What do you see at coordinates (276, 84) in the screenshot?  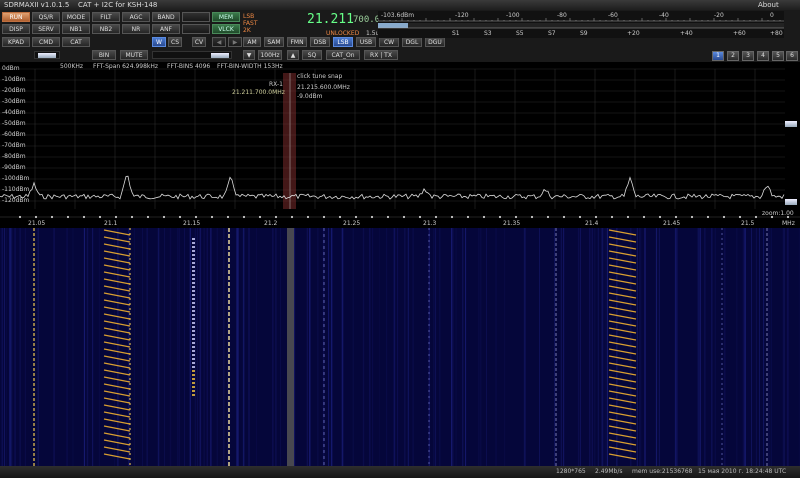 I see `rx-label: RX-1` at bounding box center [276, 84].